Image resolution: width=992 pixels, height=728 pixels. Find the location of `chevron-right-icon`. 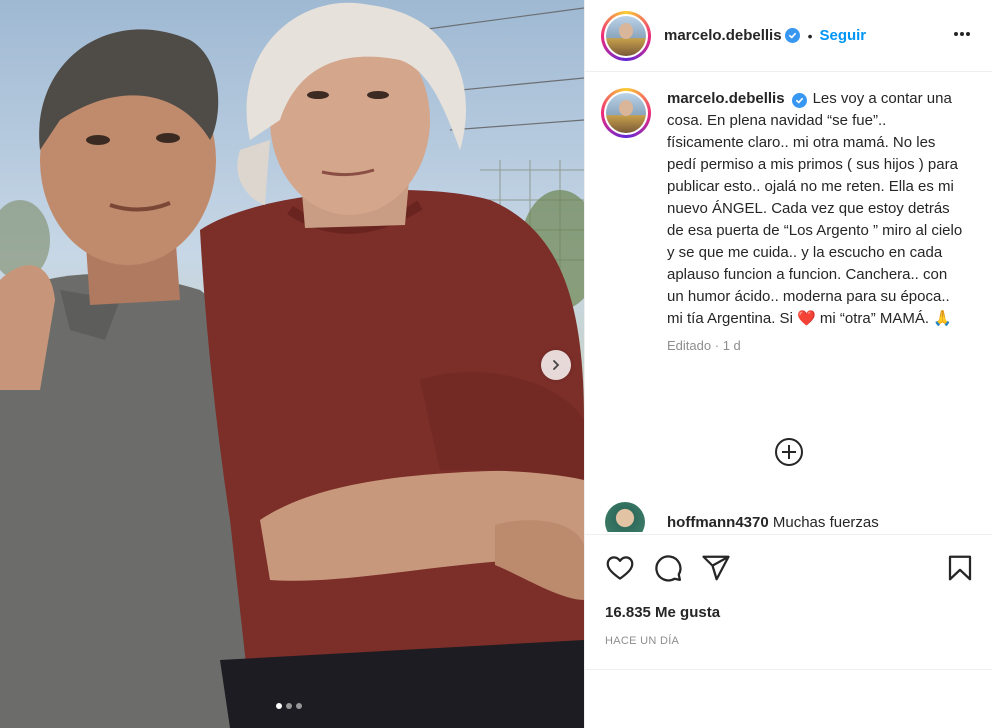

chevron-right-icon is located at coordinates (556, 365).